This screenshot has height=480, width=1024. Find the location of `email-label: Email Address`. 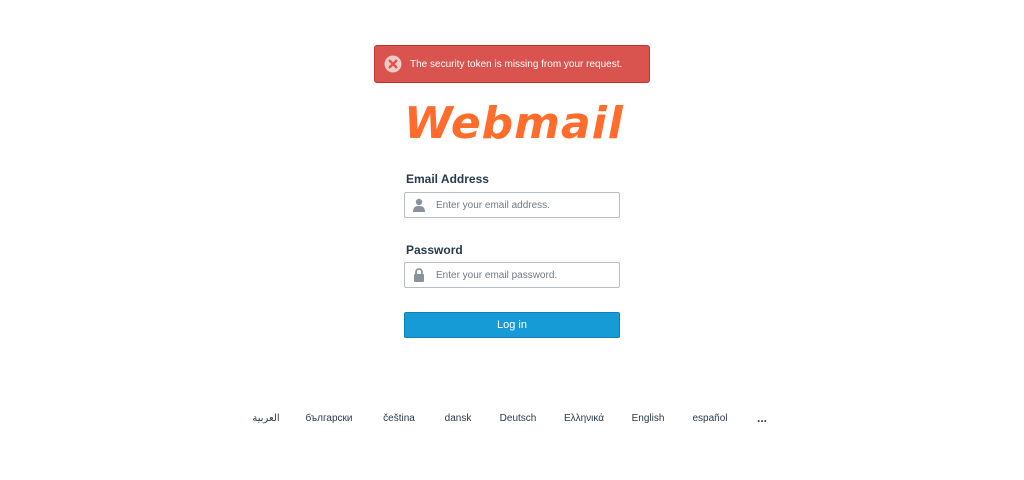

email-label: Email Address is located at coordinates (447, 179).